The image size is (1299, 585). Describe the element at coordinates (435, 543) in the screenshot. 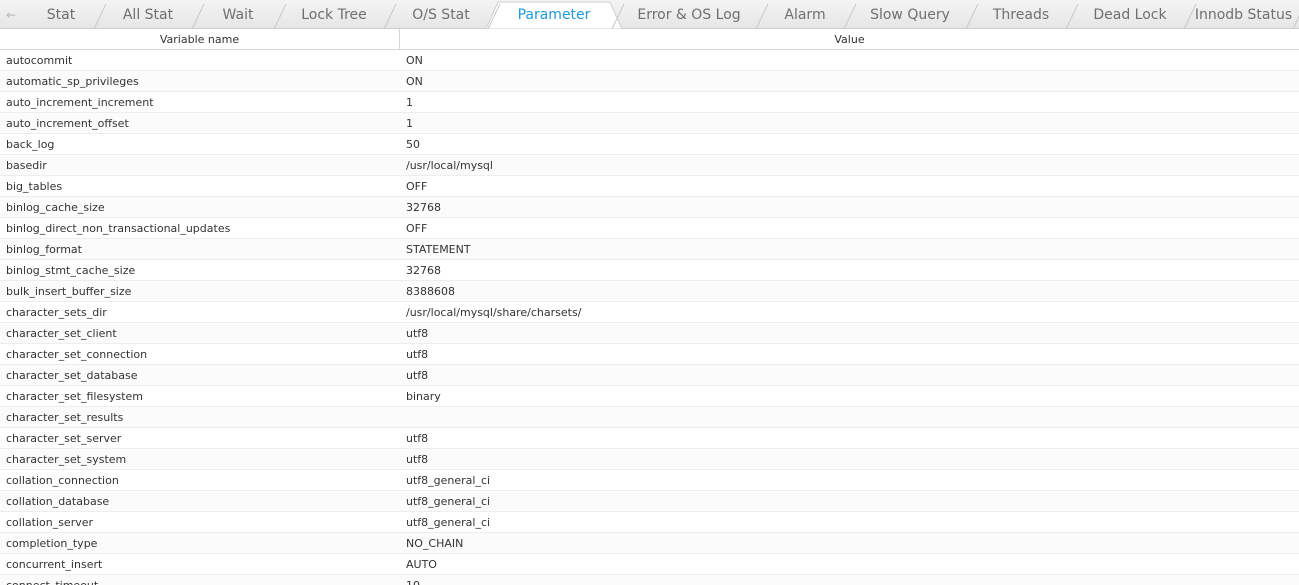

I see `value-cell: NO_CHAIN` at that location.